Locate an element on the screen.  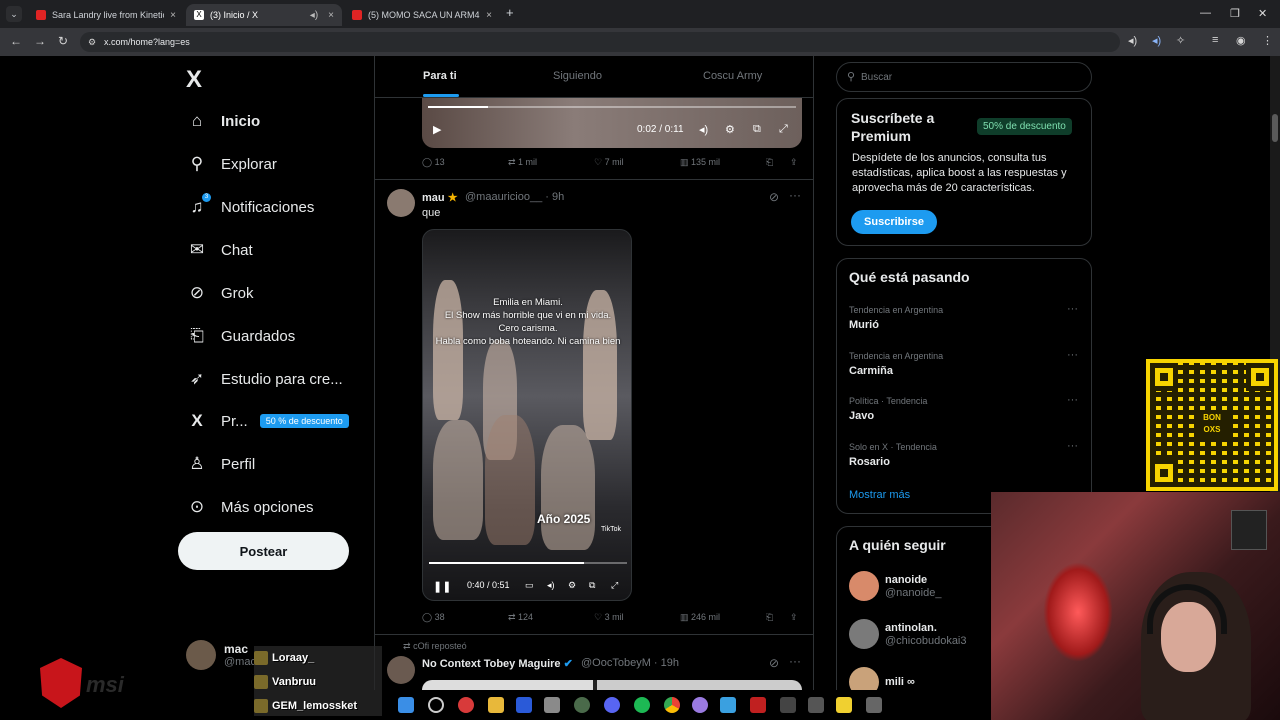
spotify-icon is located at coordinates (642, 705).